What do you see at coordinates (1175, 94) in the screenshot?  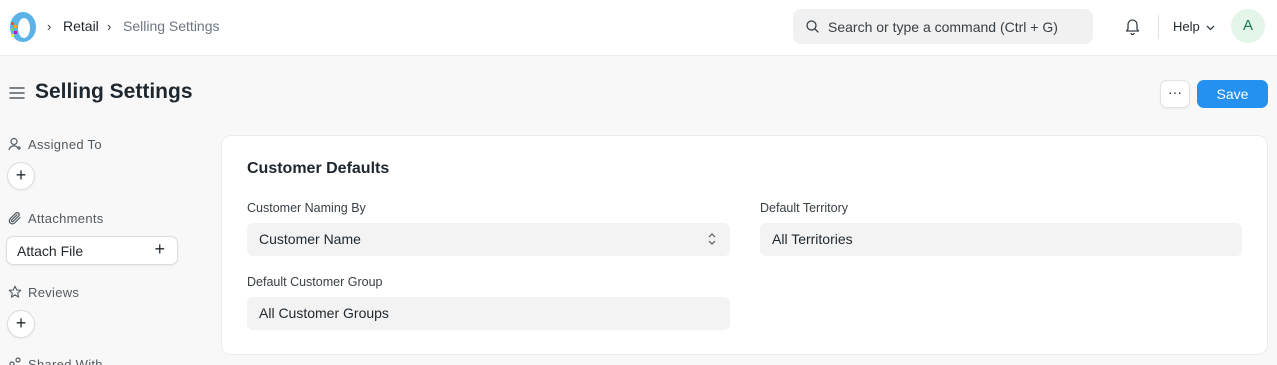 I see `more-actions-button: ···` at bounding box center [1175, 94].